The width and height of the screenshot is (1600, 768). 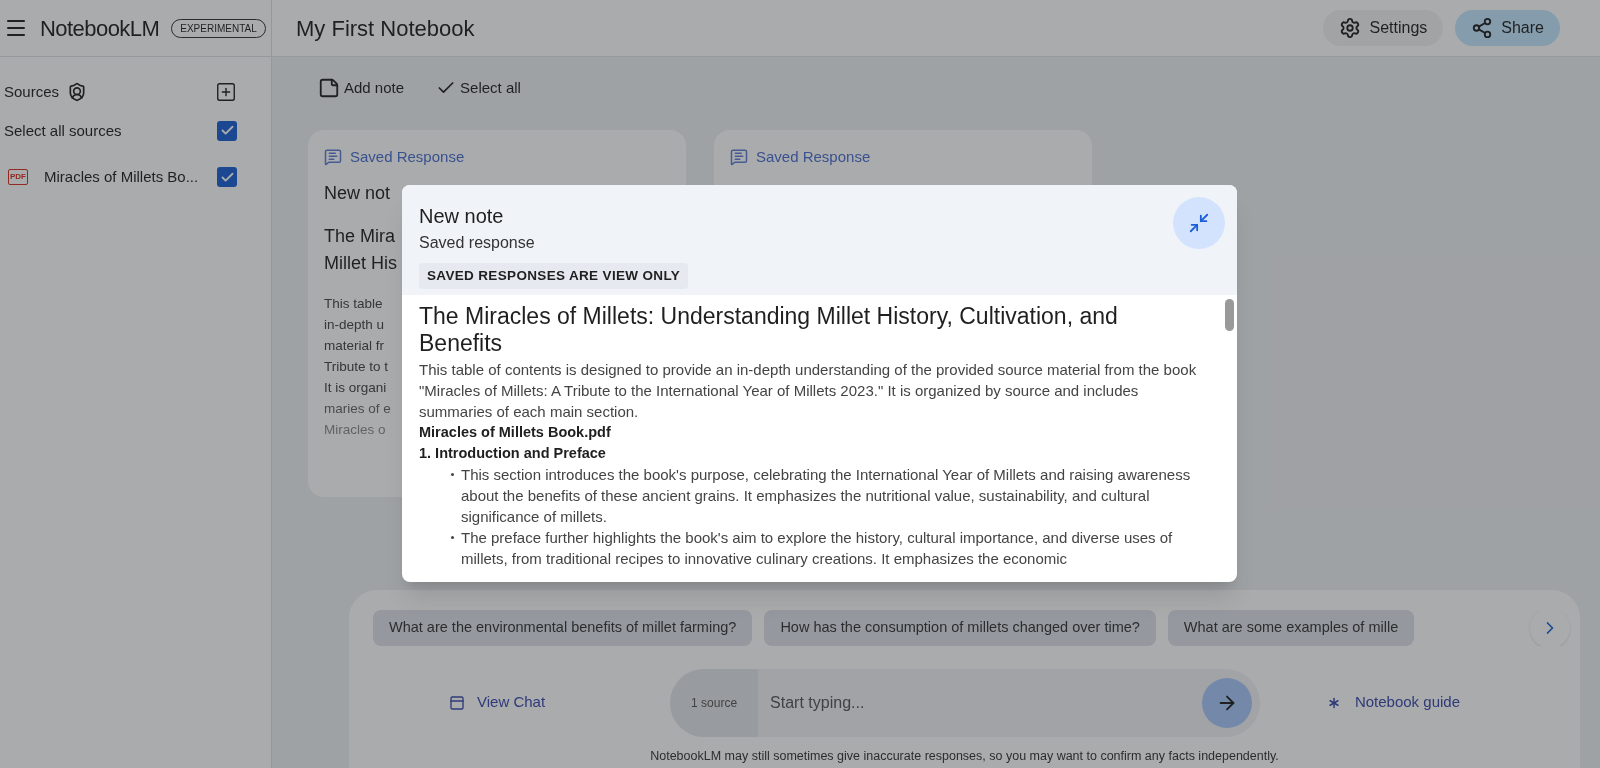 I want to click on chat-icon, so click(x=457, y=702).